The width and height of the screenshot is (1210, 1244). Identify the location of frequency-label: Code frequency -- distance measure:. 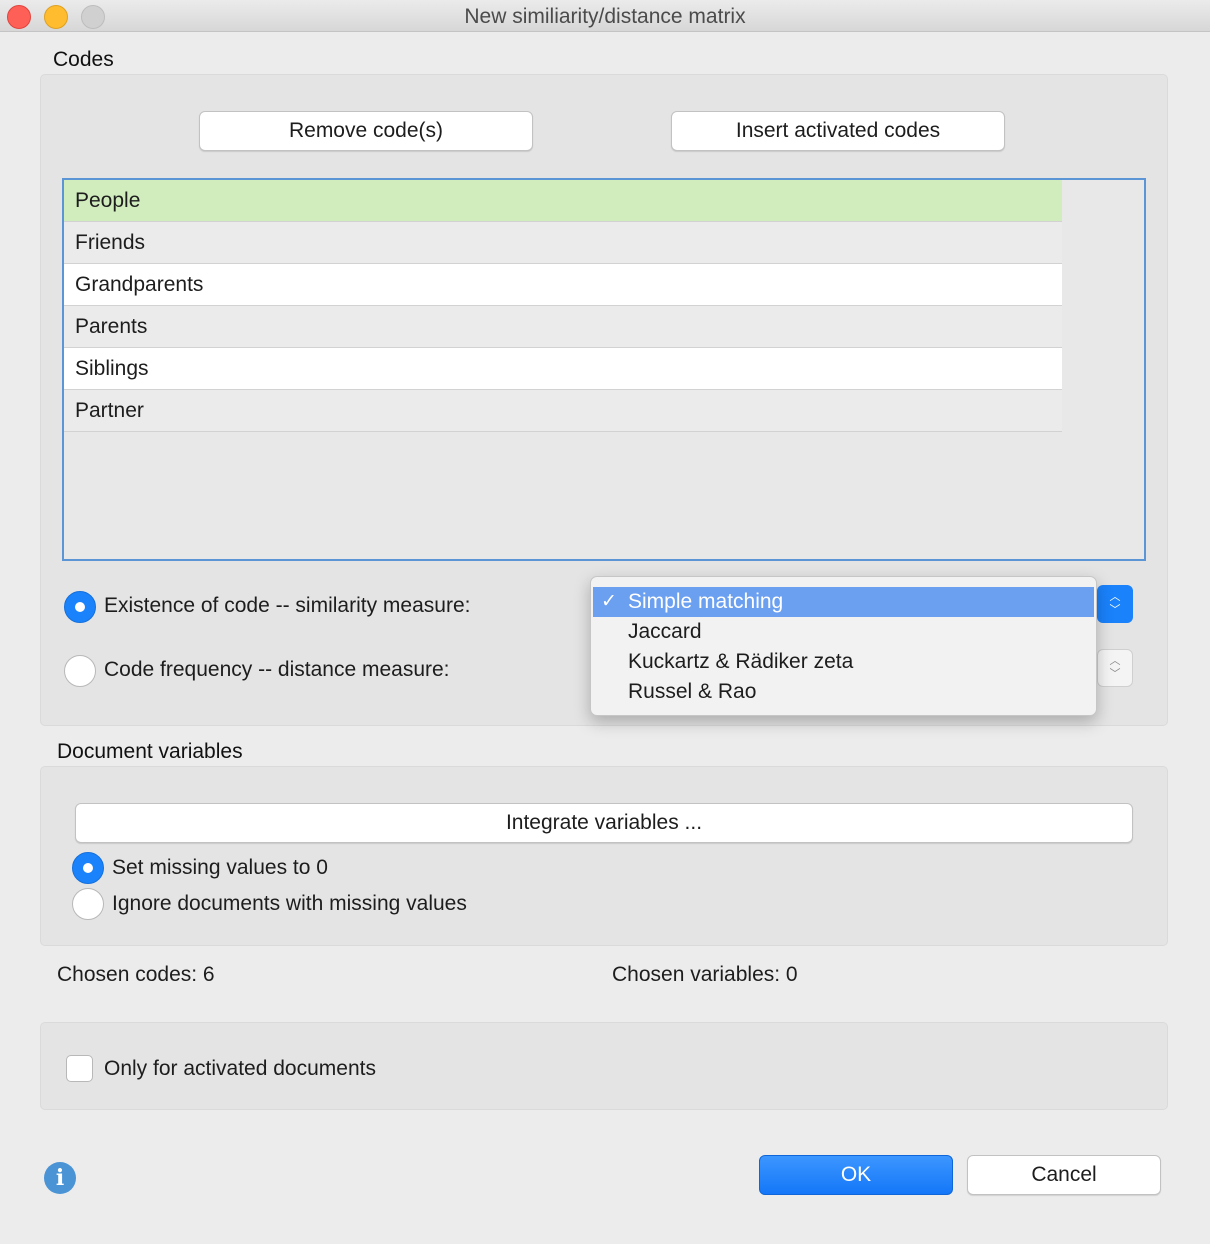
(277, 669).